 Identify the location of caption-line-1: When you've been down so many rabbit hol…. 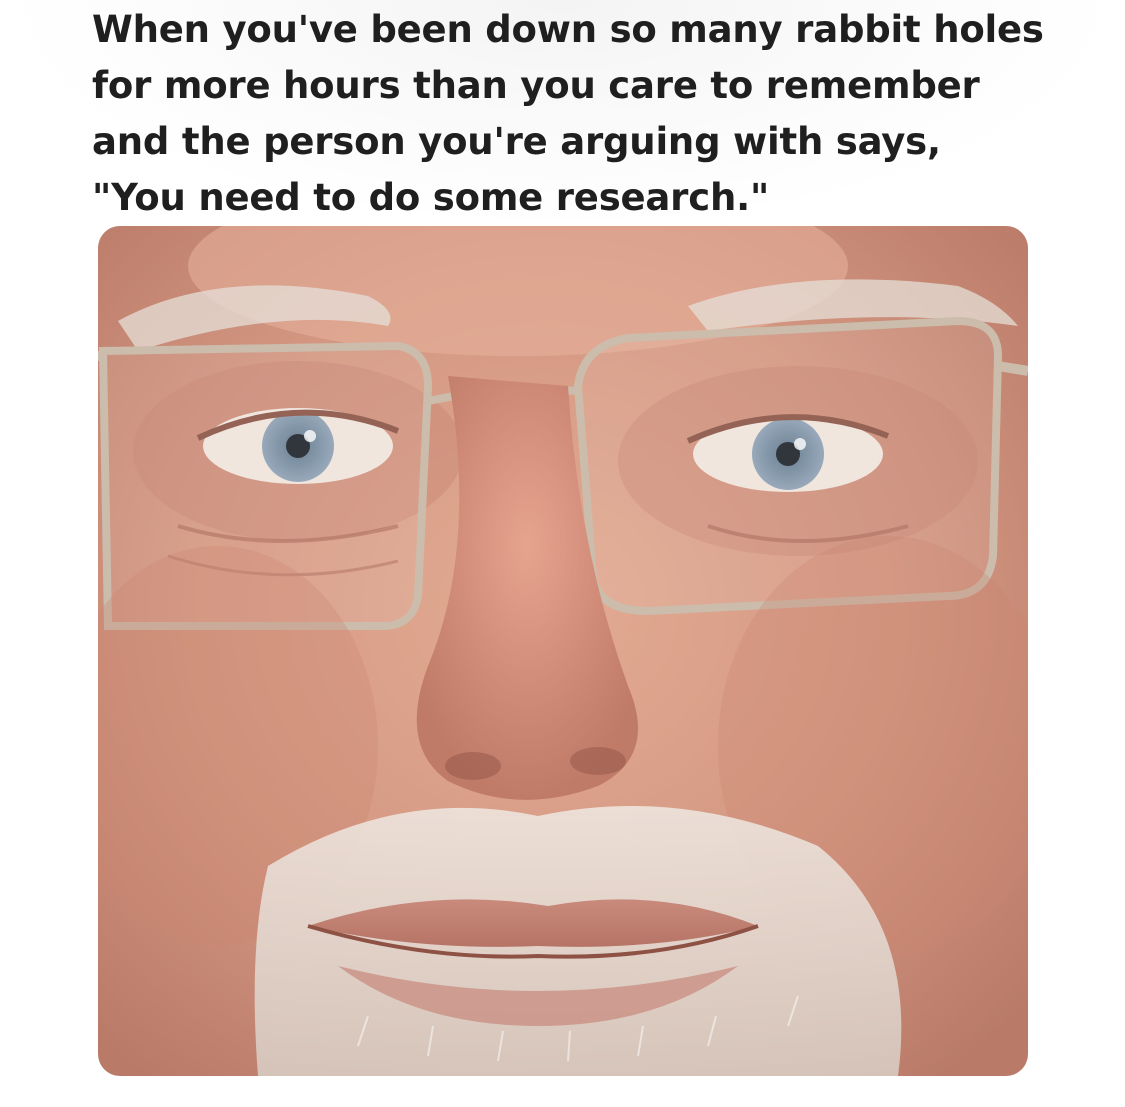
(568, 29).